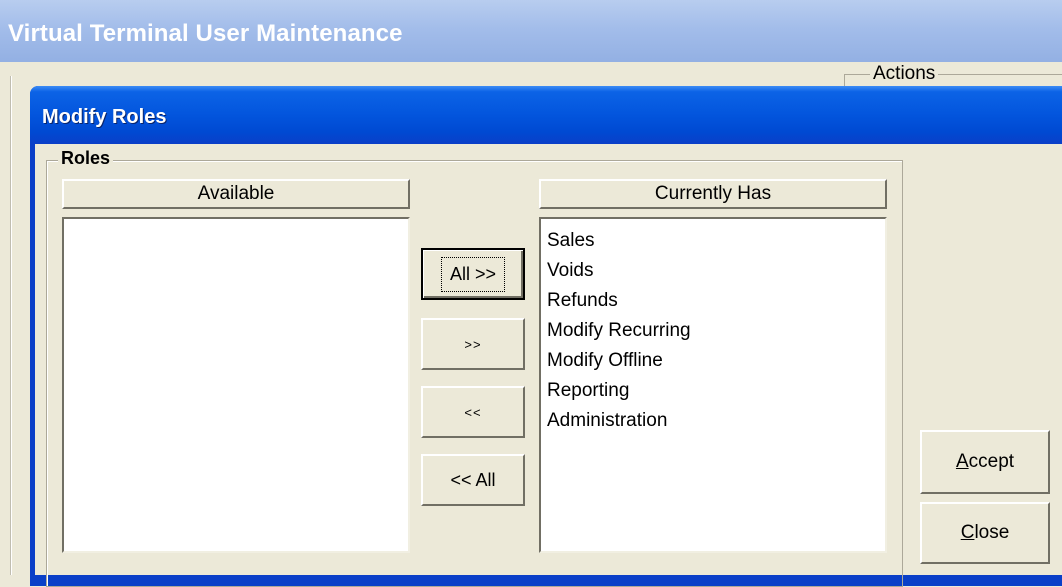  What do you see at coordinates (546, 115) in the screenshot?
I see `dialog-title-bar` at bounding box center [546, 115].